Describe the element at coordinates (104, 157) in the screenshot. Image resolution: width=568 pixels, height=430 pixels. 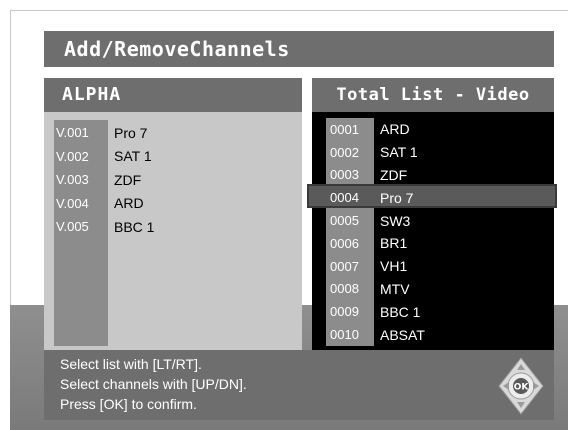
I see `list-item: V.002 SAT 1` at that location.